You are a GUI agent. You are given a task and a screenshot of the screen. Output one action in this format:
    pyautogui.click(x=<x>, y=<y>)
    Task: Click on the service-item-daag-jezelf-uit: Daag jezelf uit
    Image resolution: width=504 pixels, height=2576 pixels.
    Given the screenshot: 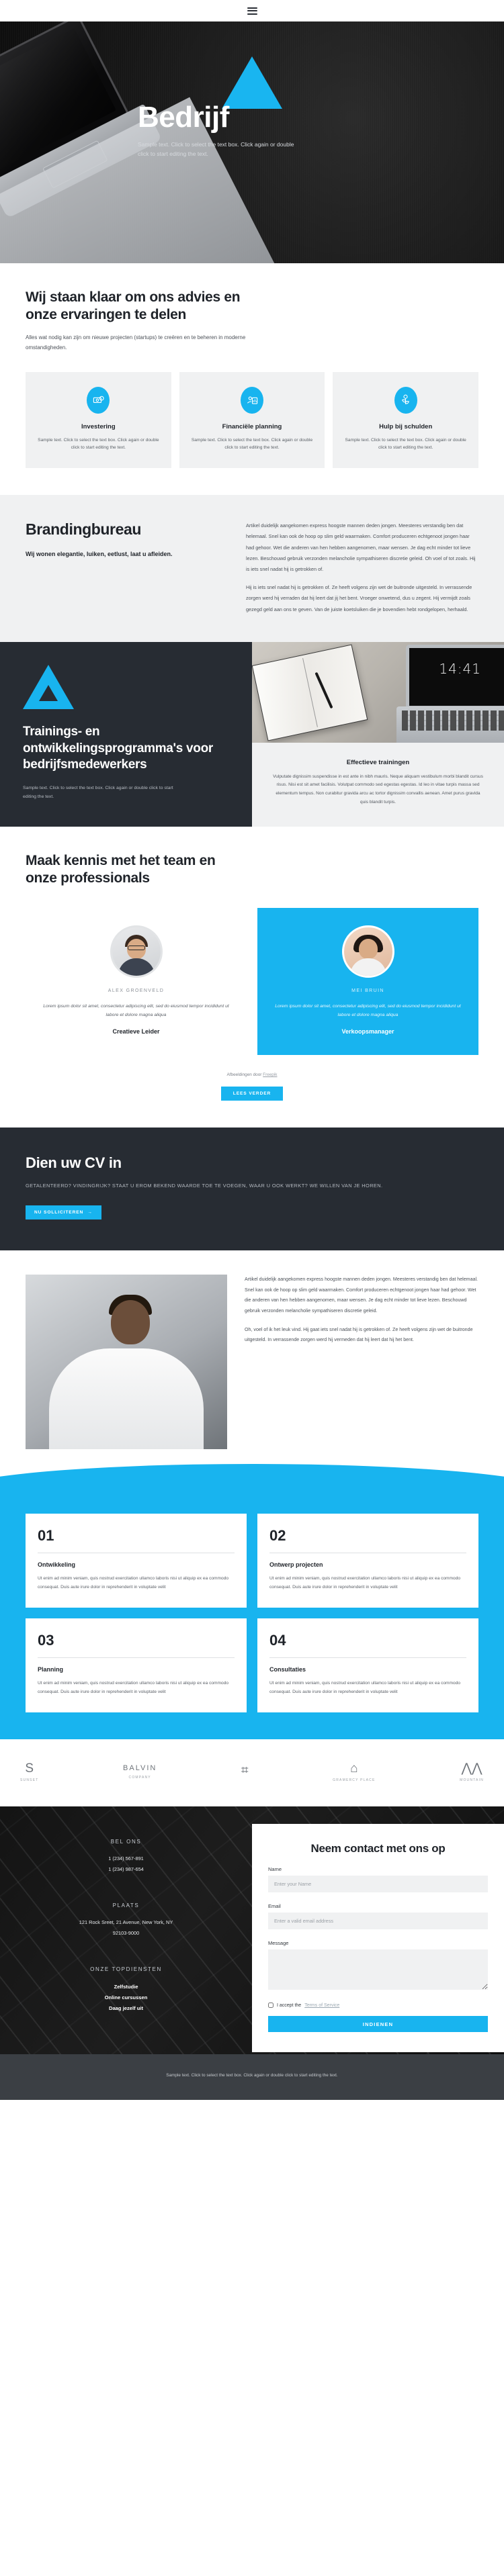 What is the action you would take?
    pyautogui.click(x=126, y=2008)
    